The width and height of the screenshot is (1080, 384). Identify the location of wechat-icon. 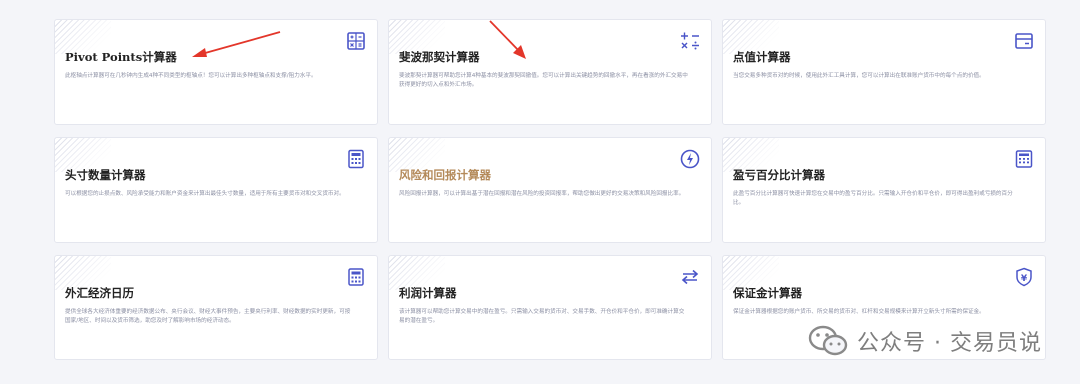
(828, 340).